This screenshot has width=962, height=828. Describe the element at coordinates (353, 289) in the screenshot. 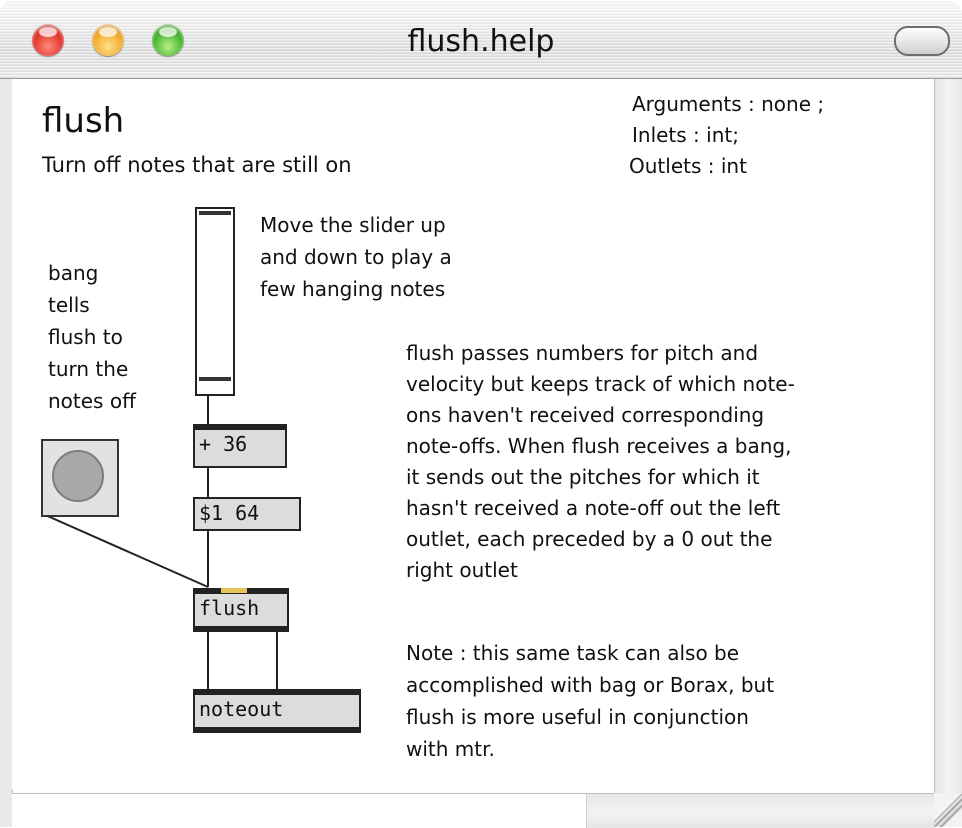

I see `slider-comment-line: few hanging notes` at that location.